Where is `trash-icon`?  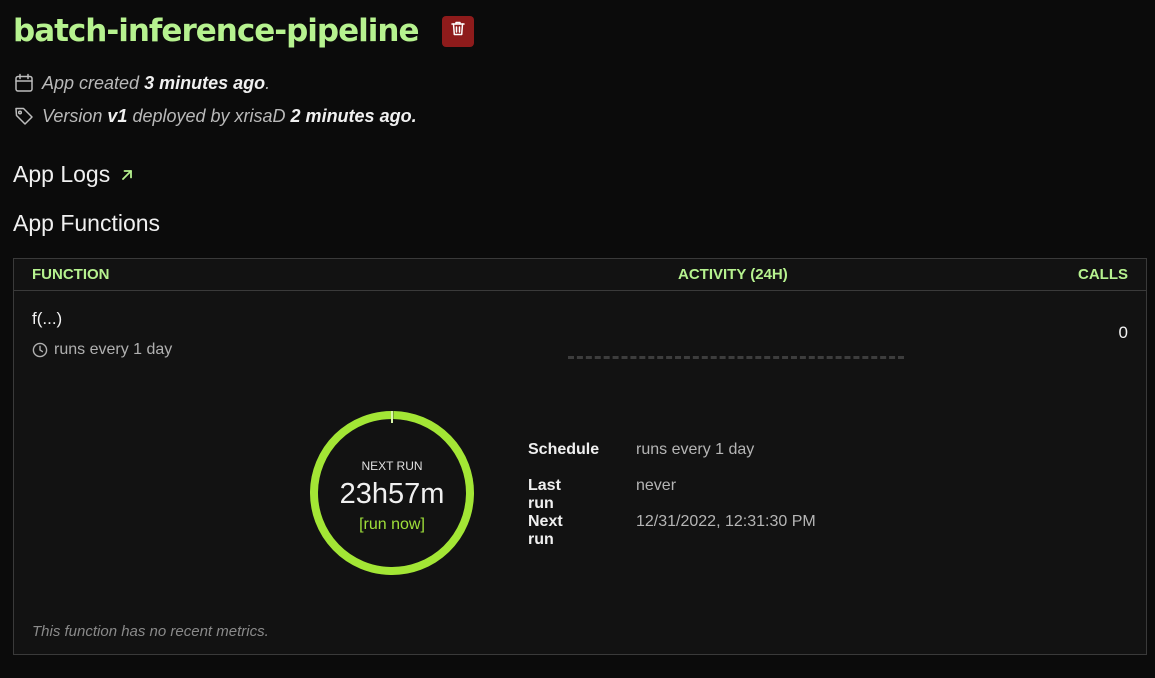 trash-icon is located at coordinates (458, 31).